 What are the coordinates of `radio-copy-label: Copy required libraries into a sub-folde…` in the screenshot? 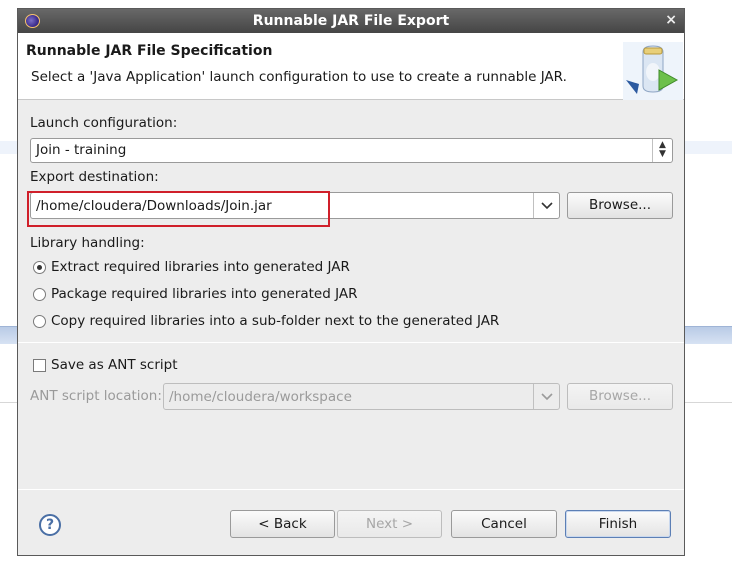 It's located at (275, 321).